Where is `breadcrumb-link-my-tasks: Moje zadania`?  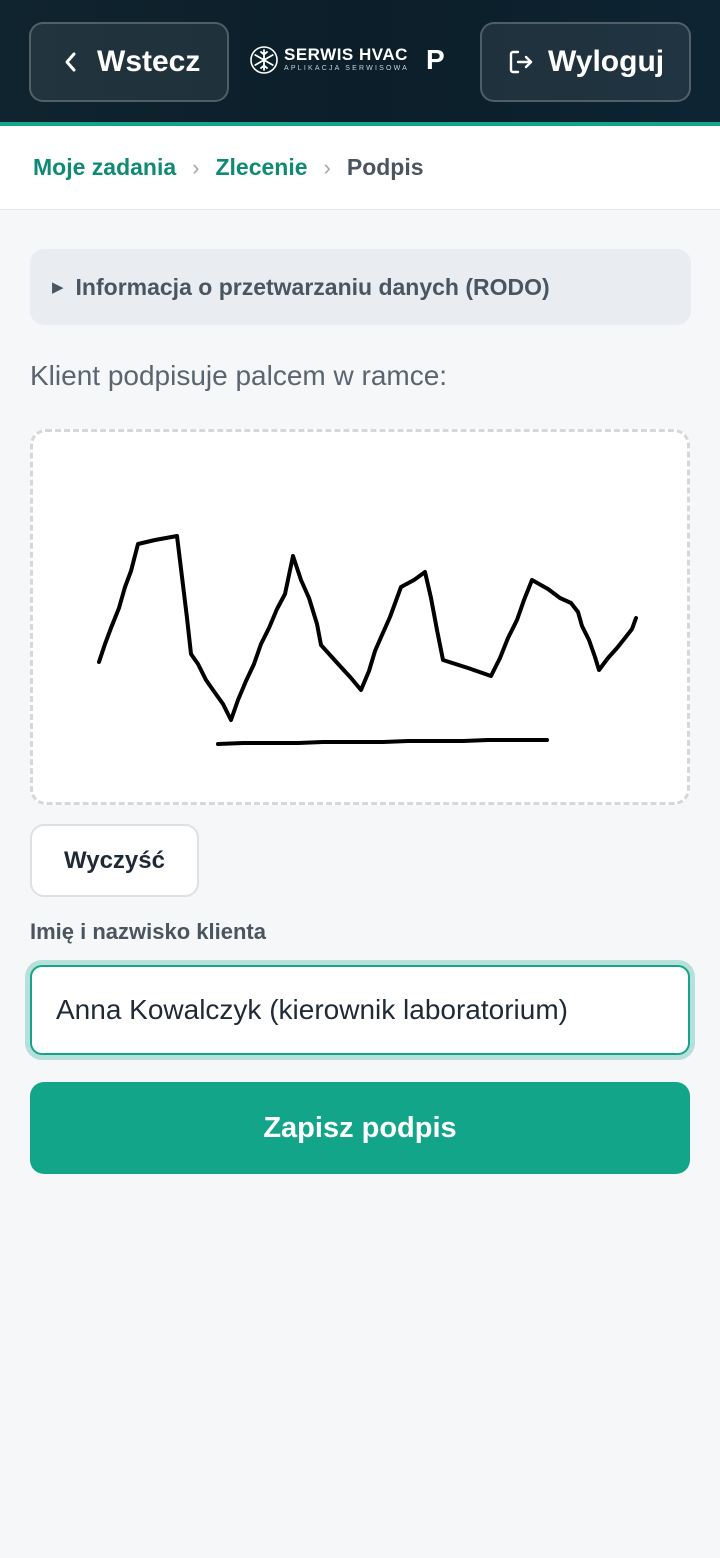
breadcrumb-link-my-tasks: Moje zadania is located at coordinates (104, 167).